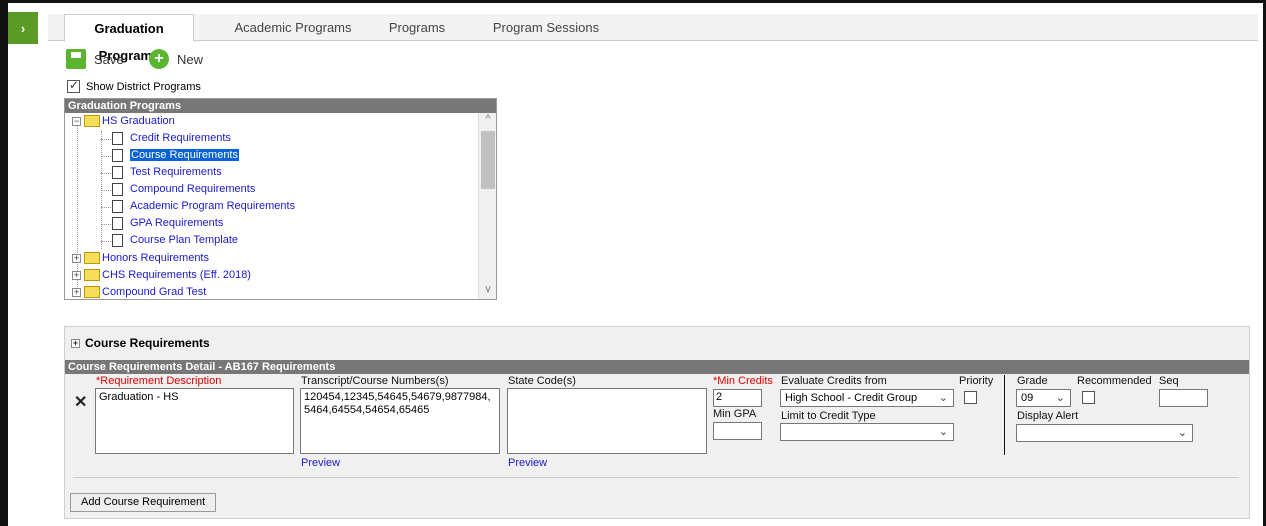 The image size is (1266, 526). What do you see at coordinates (828, 416) in the screenshot?
I see `limit-to-credit-type-label: Limit to Credit Type` at bounding box center [828, 416].